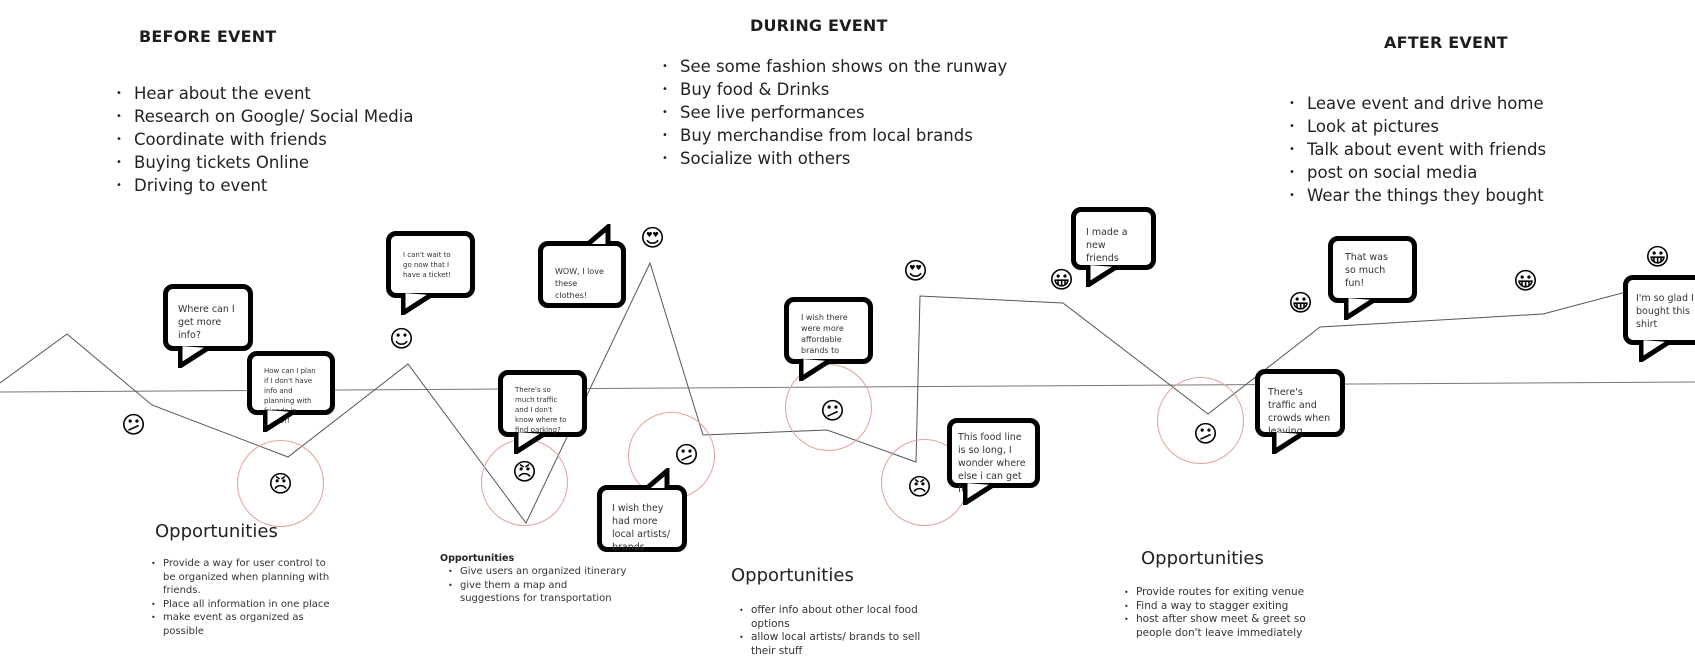  I want to click on opportunity-item: Find a way to stagger exiting, so click(1224, 607).